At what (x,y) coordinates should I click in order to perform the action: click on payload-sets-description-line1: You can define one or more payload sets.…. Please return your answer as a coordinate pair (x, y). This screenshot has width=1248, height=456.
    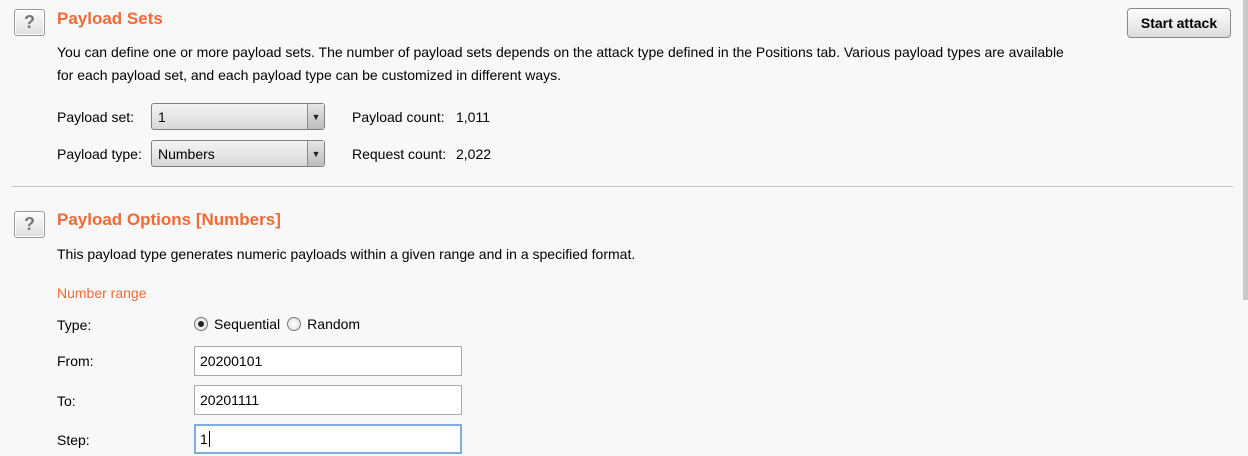
    Looking at the image, I should click on (560, 52).